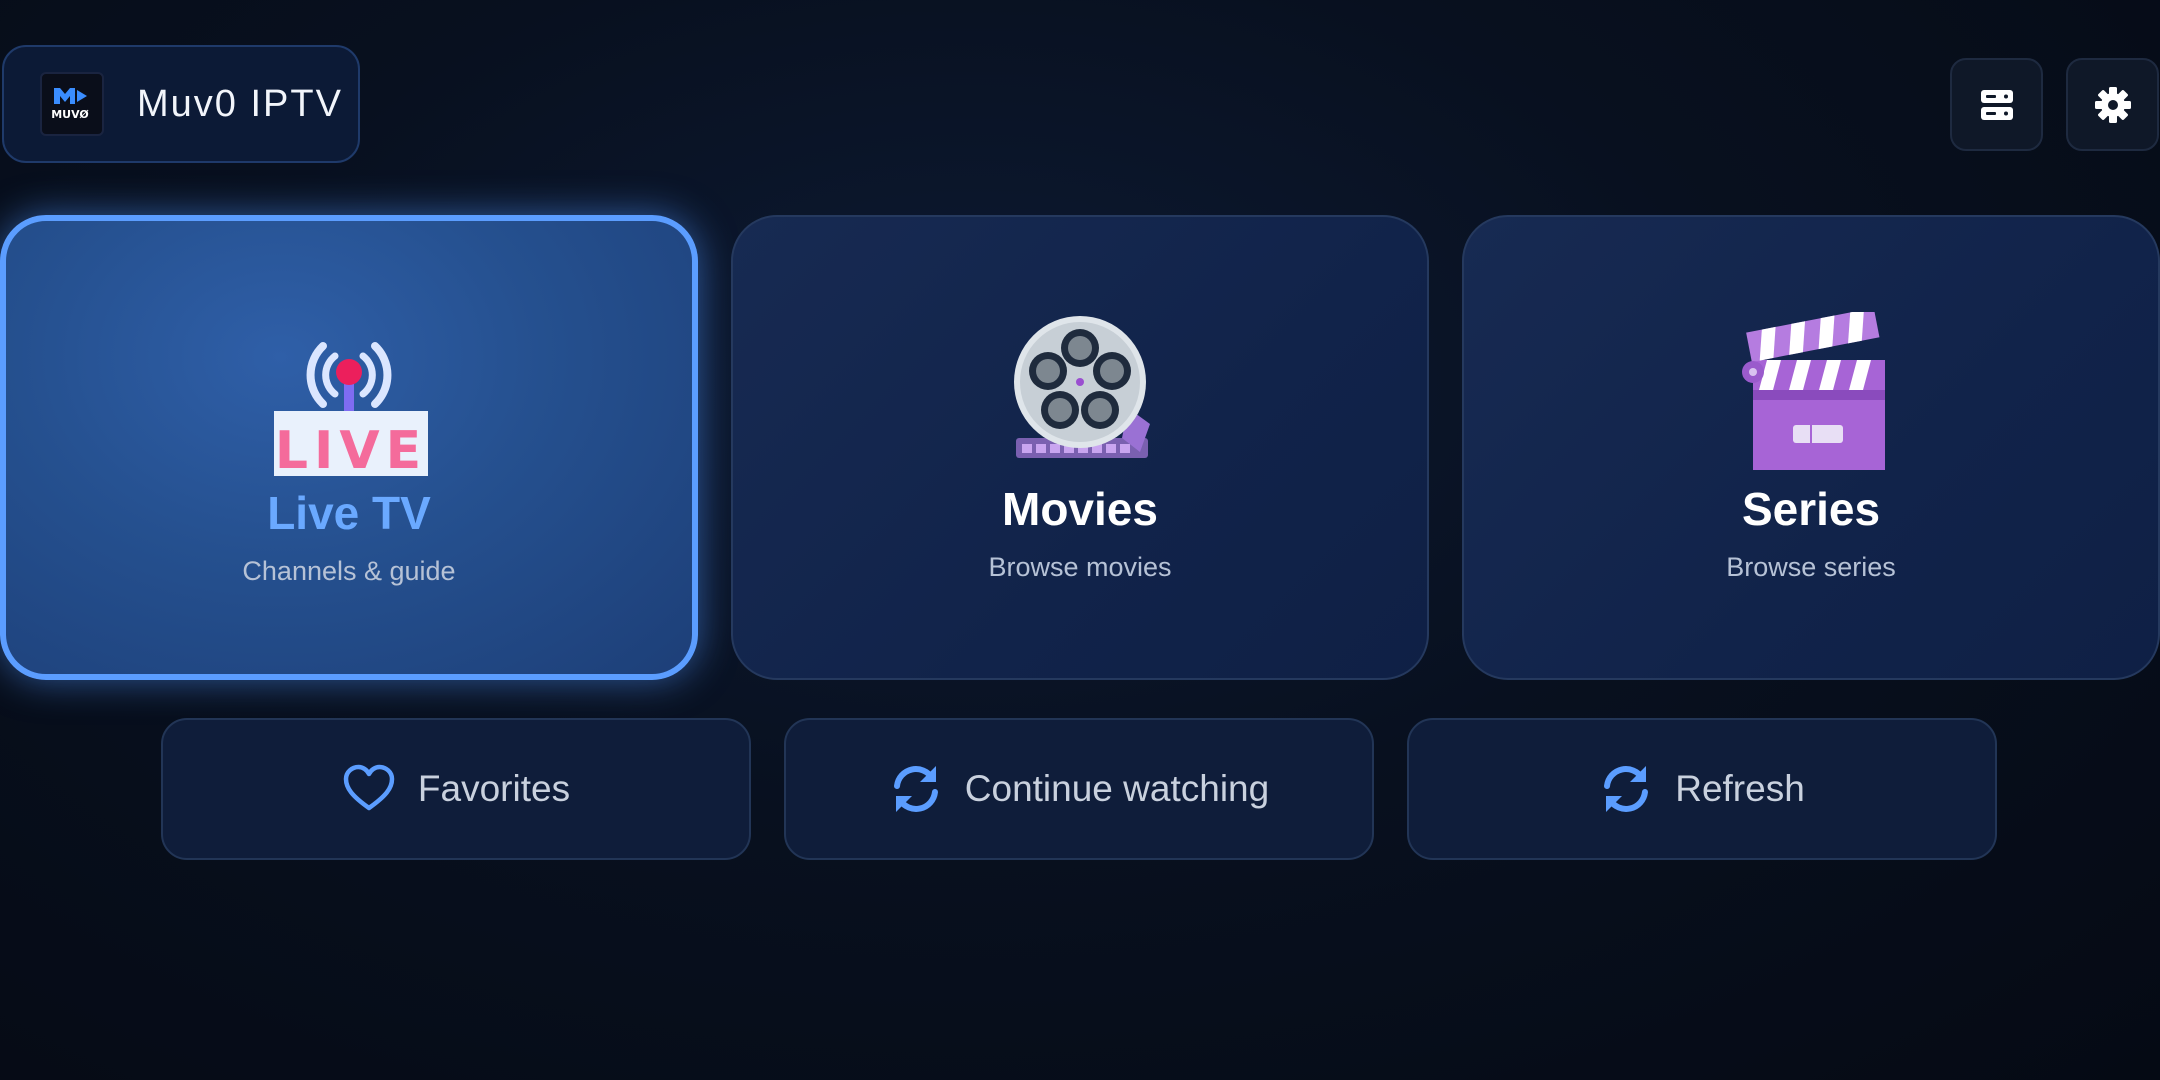 Image resolution: width=2160 pixels, height=1080 pixels. What do you see at coordinates (70, 114) in the screenshot?
I see `svg-text: MUVØ` at bounding box center [70, 114].